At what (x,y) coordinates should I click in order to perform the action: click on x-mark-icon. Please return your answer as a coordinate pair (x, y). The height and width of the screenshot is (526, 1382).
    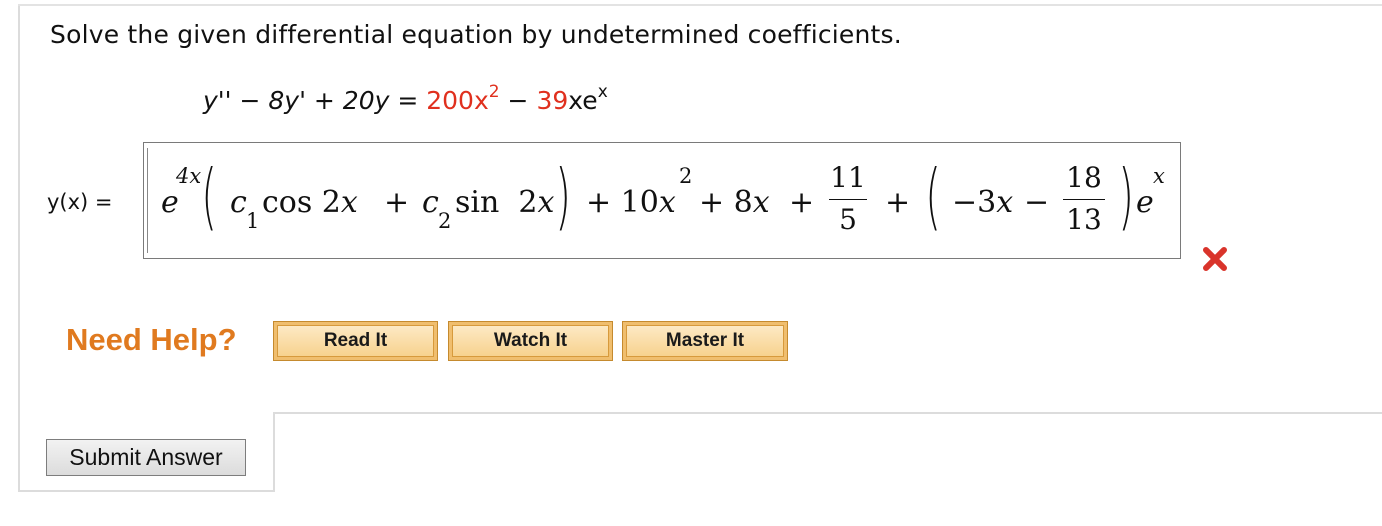
    Looking at the image, I should click on (1215, 259).